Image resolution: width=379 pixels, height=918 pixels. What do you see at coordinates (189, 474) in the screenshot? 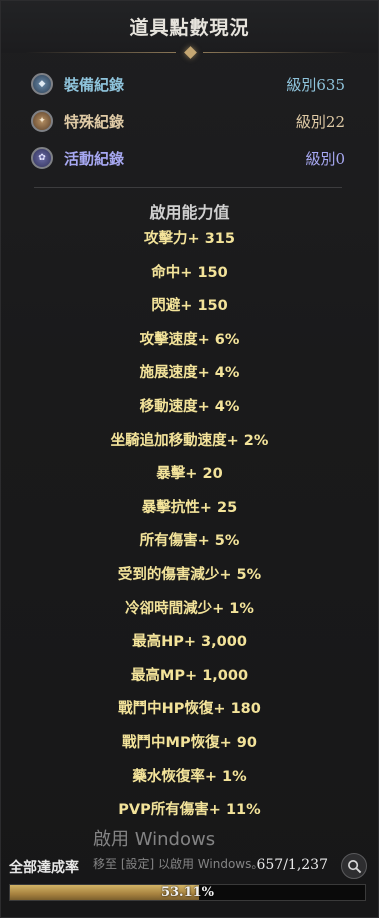
I see `stat-crit: 暴擊+ 20` at bounding box center [189, 474].